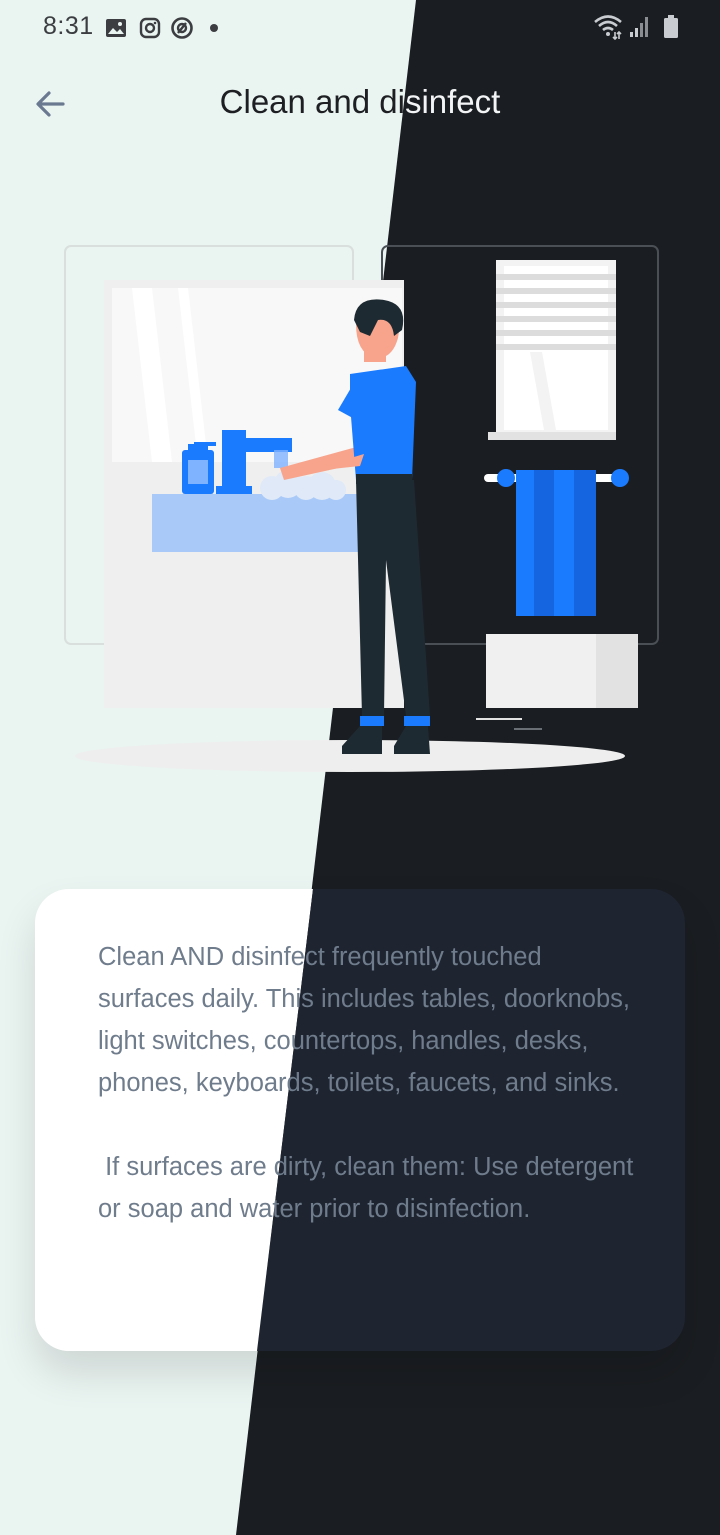  I want to click on image-icon, so click(116, 28).